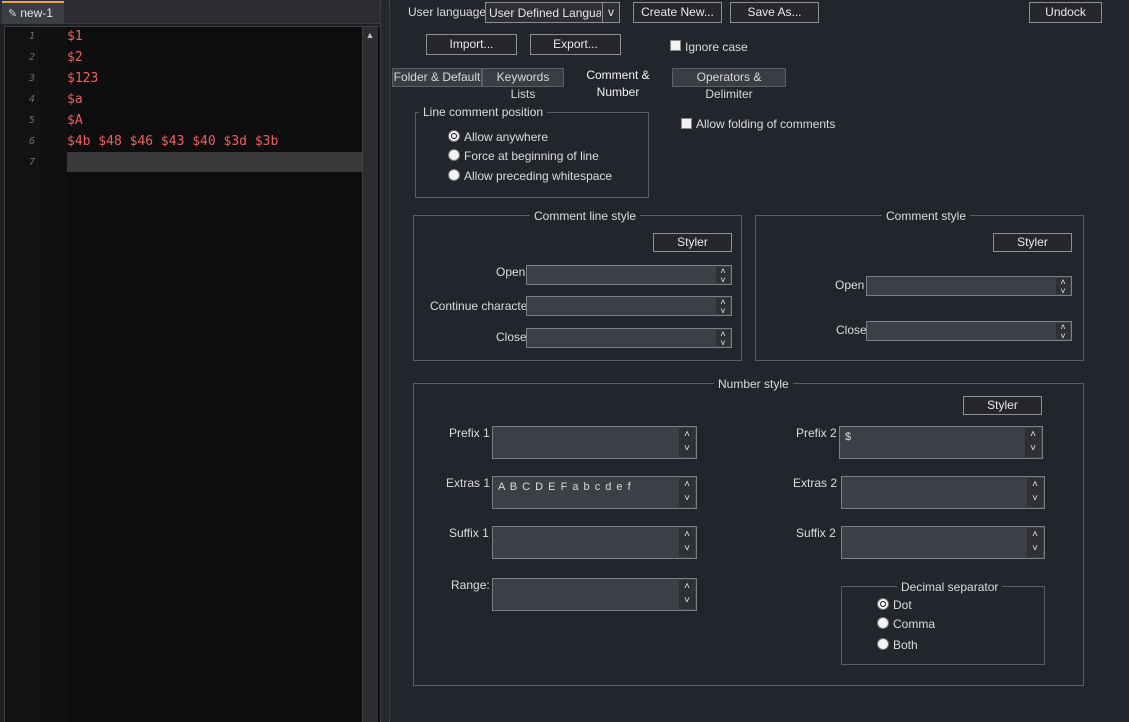  I want to click on panel-splitter, so click(385, 361).